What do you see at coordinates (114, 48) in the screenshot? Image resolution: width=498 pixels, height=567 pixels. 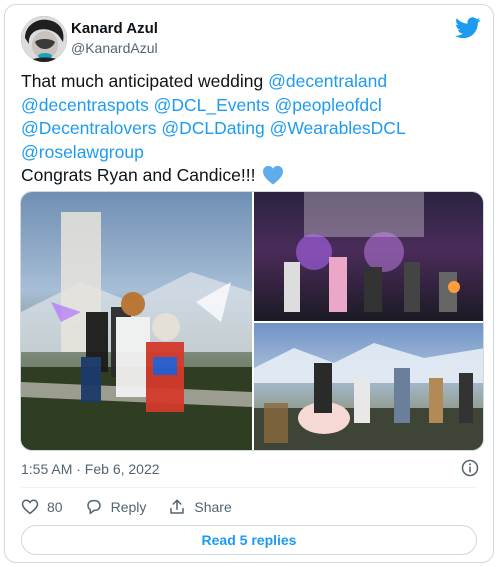 I see `author-handle: @KanardAzul` at bounding box center [114, 48].